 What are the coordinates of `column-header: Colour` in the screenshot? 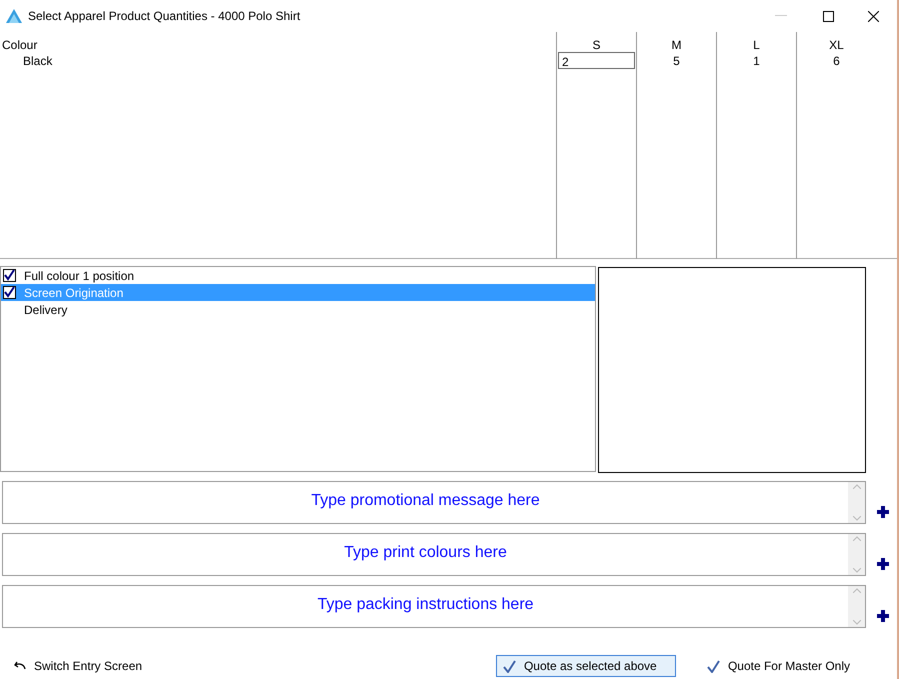 It's located at (19, 44).